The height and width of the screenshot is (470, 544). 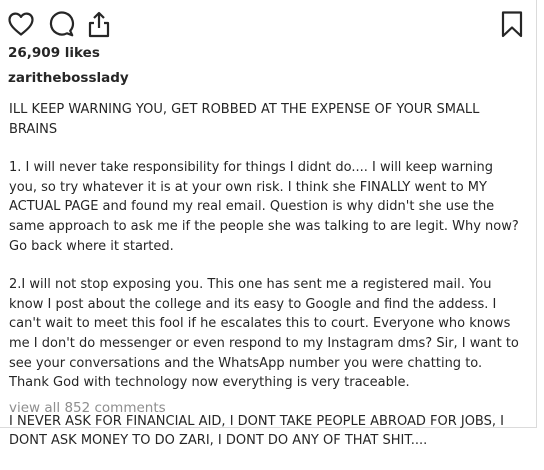 I want to click on heart-icon, so click(x=21, y=24).